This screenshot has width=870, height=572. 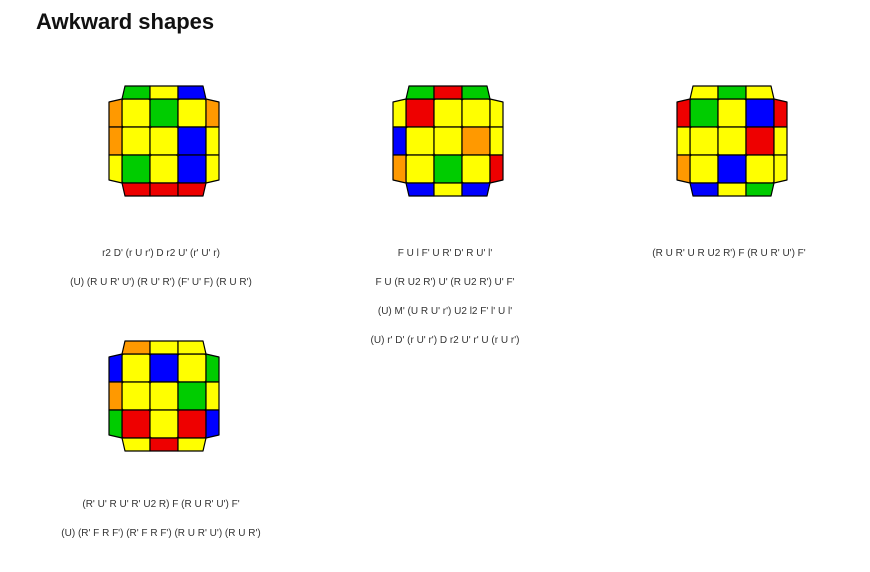 What do you see at coordinates (729, 253) in the screenshot?
I see `algorithm-text: (R U R' U R U2 R') F (R U R' U') F'` at bounding box center [729, 253].